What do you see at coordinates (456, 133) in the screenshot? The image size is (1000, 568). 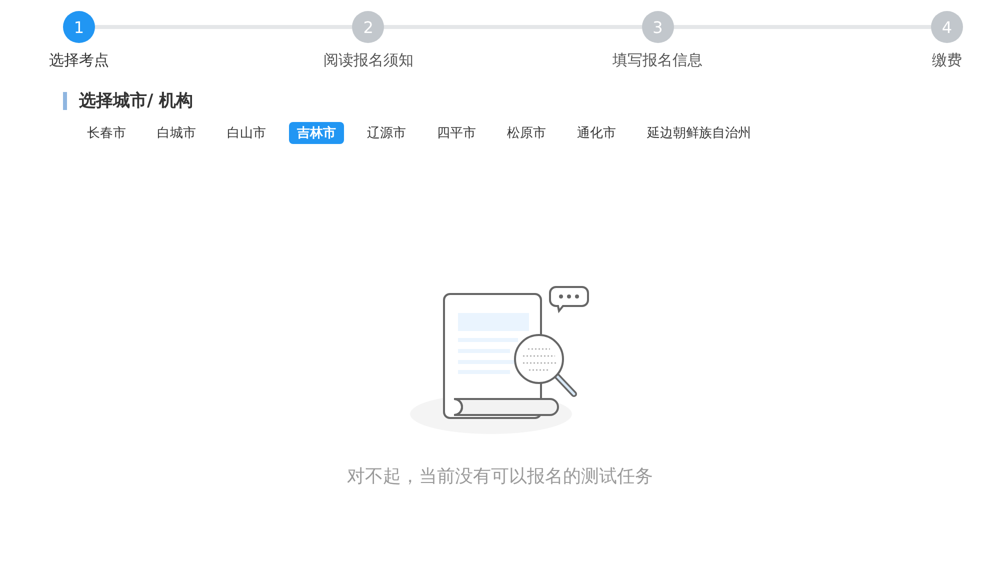 I see `city-tab: 四平市` at bounding box center [456, 133].